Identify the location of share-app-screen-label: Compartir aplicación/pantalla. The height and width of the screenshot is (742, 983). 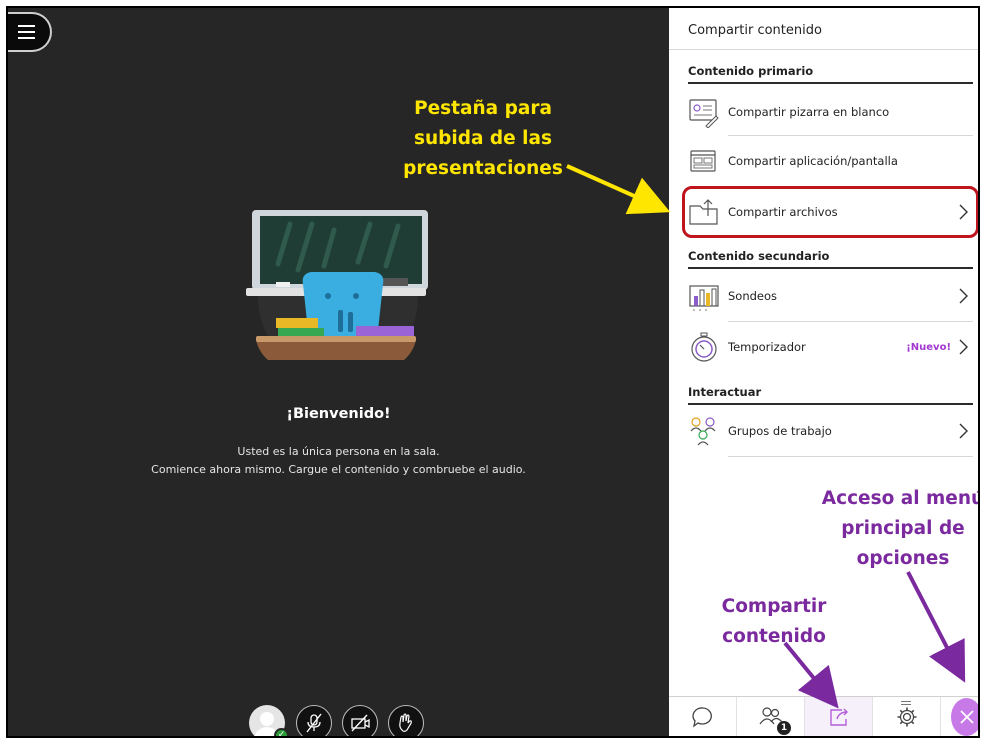
(813, 161).